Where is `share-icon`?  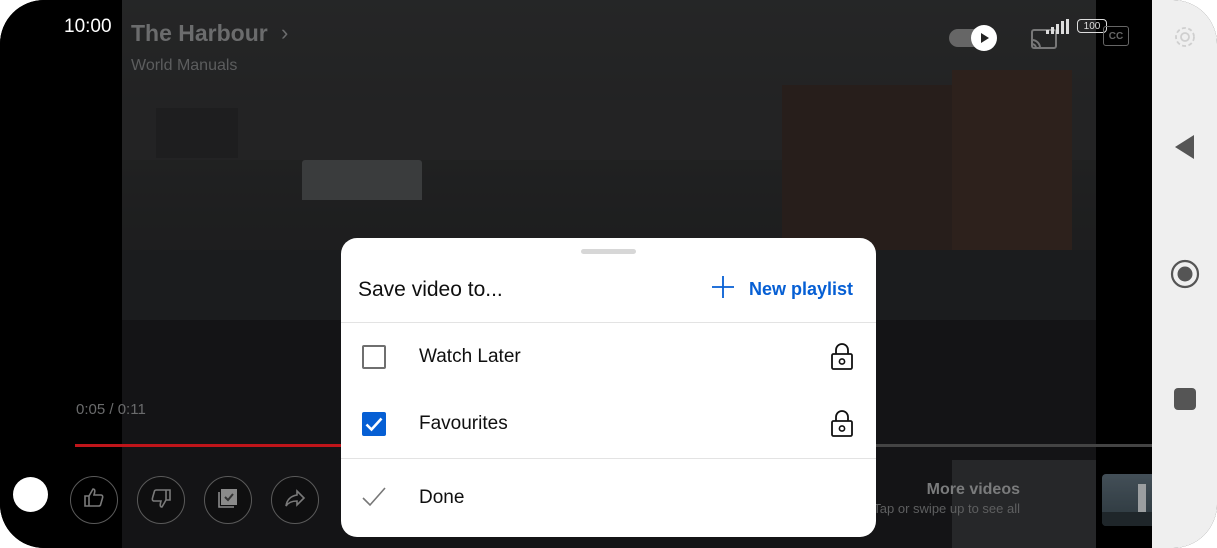
share-icon is located at coordinates (295, 500).